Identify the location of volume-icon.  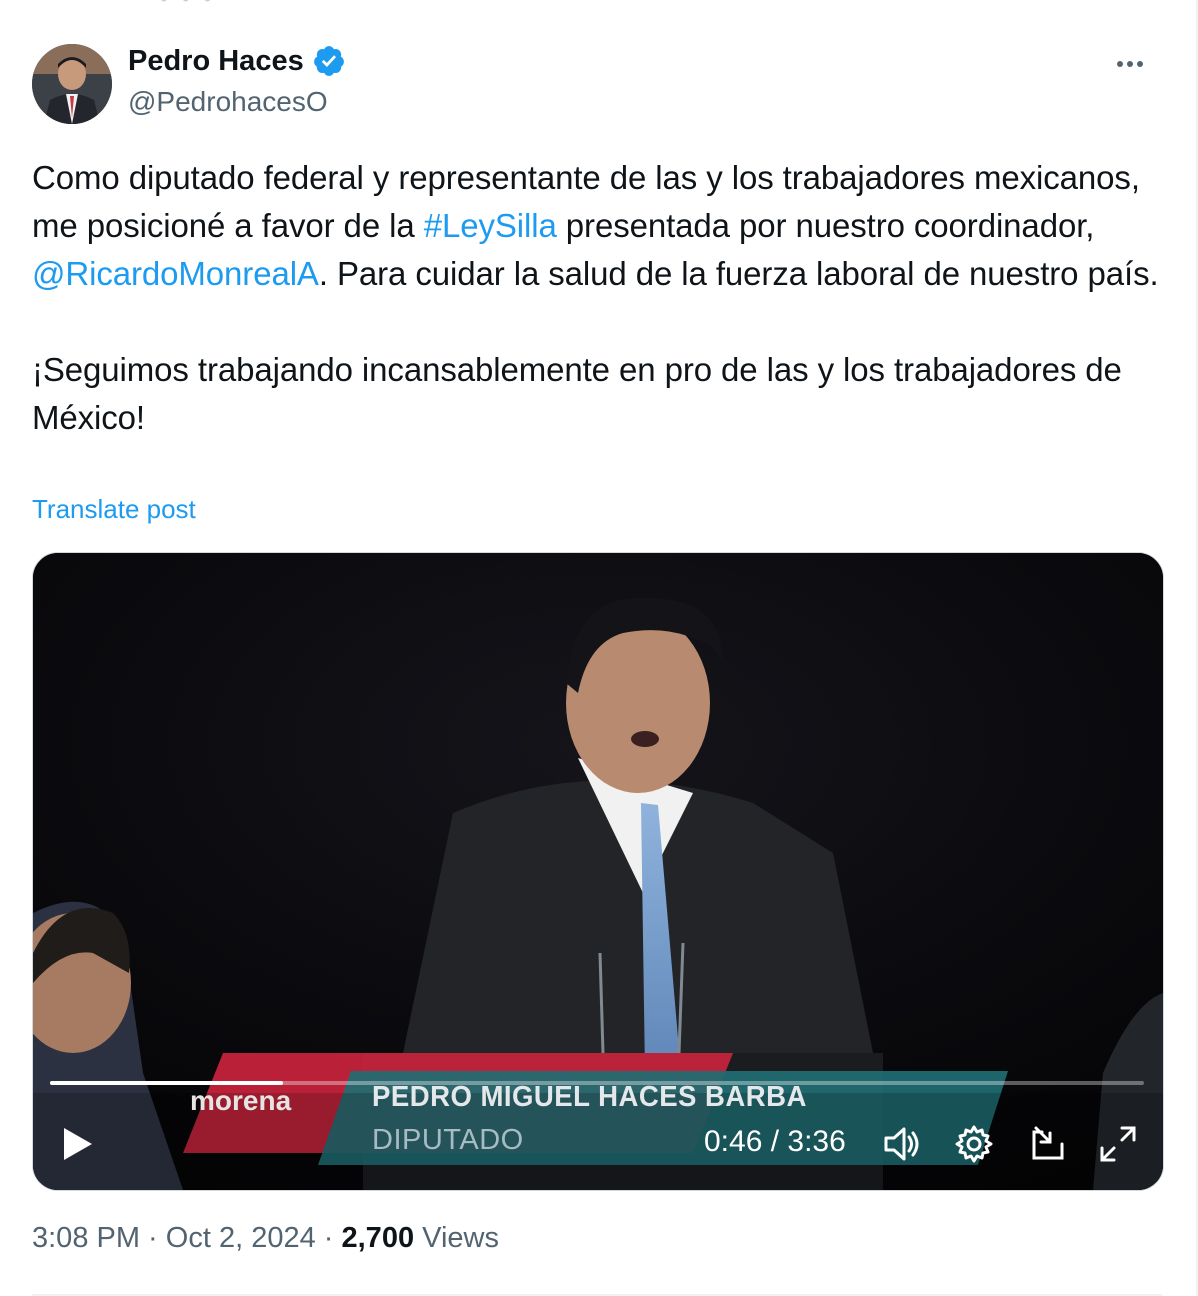
(901, 1144).